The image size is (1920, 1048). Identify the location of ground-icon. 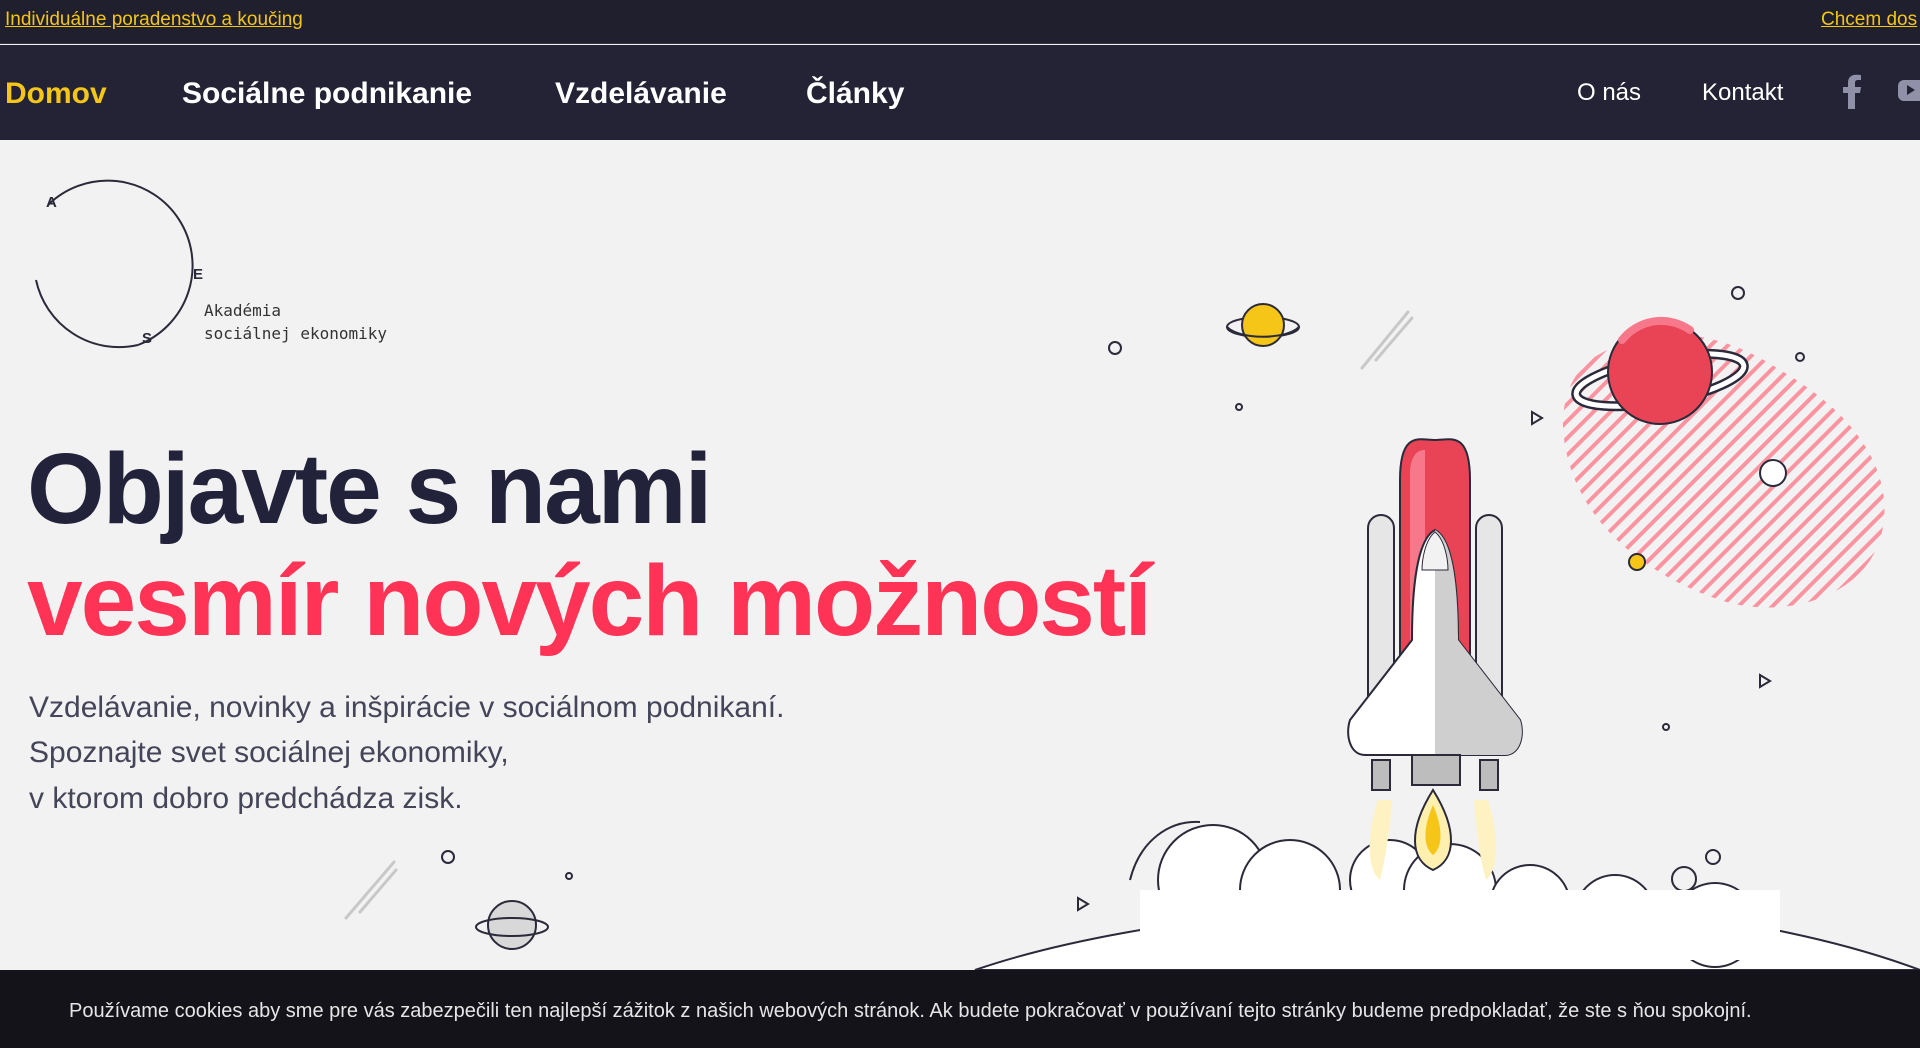
(1447, 935).